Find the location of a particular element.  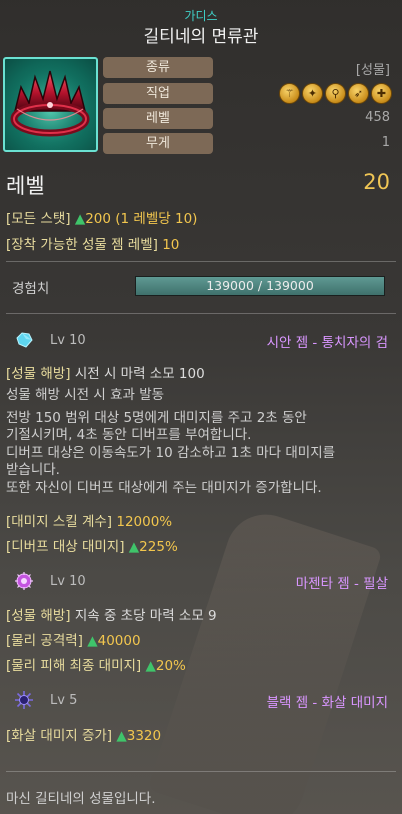

gem-row-3: Lv 5 블랙 젬 - 화살 대미지 is located at coordinates (201, 702).